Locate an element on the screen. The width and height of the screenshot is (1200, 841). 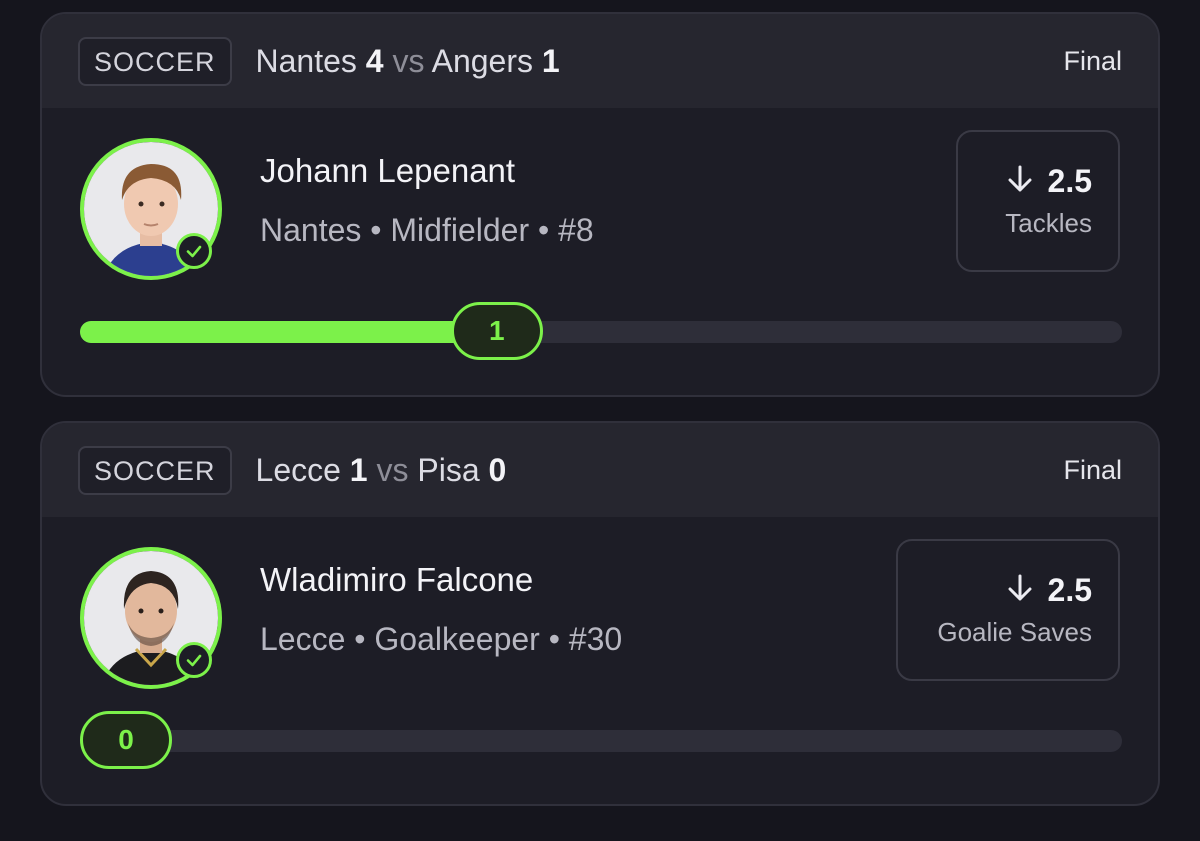
stat-type: Goalie Saves is located at coordinates (1014, 632).